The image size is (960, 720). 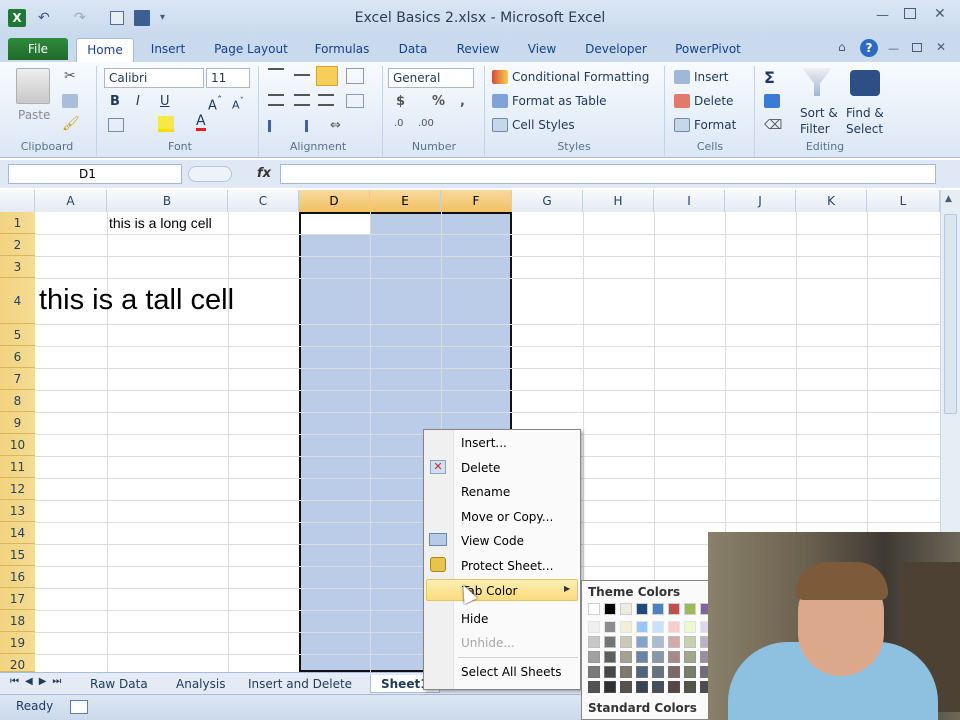 I want to click on format-cells-icon, so click(x=682, y=125).